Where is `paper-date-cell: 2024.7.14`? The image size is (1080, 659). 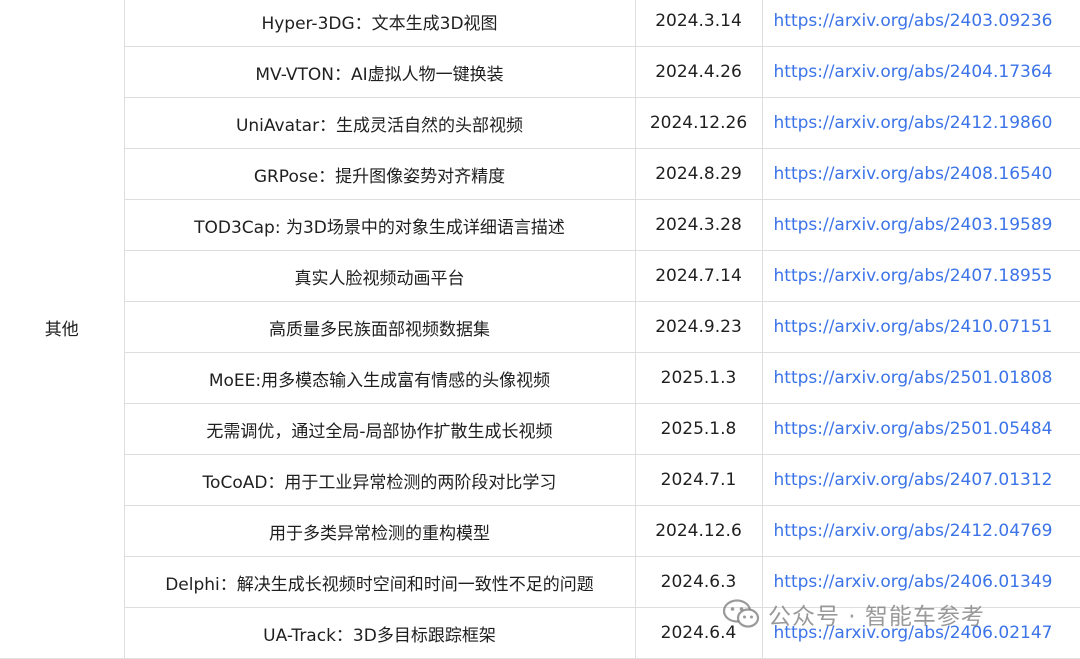 paper-date-cell: 2024.7.14 is located at coordinates (698, 276).